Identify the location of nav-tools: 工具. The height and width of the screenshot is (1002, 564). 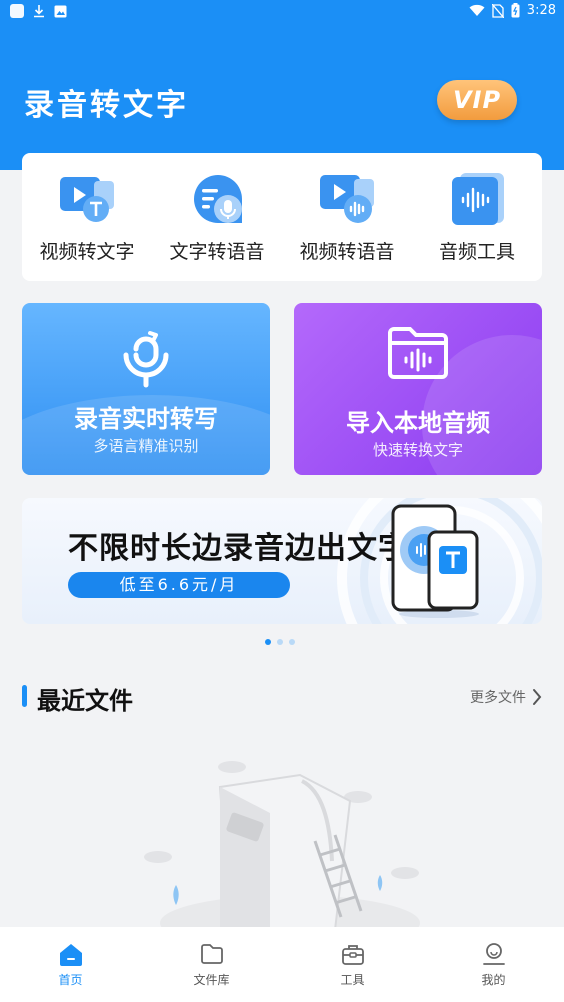
(352, 964).